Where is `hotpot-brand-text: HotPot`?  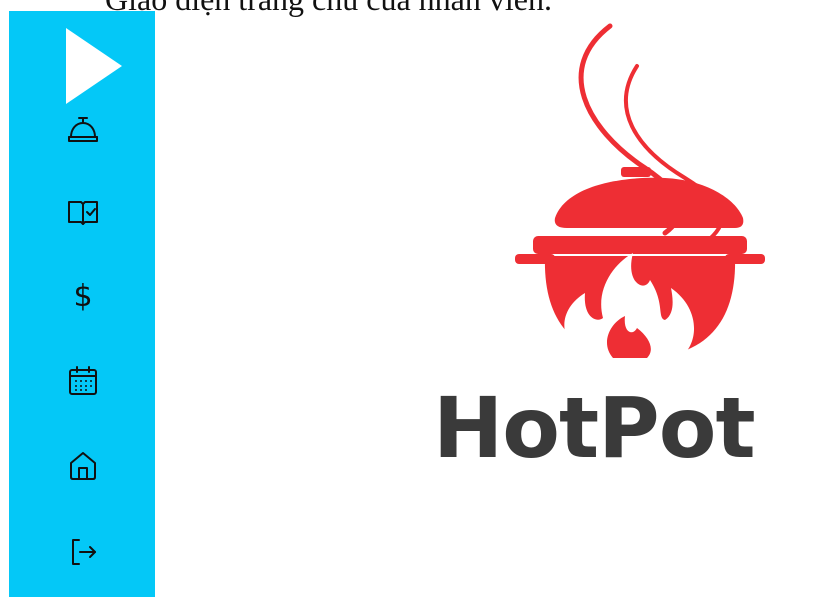 hotpot-brand-text: HotPot is located at coordinates (594, 428).